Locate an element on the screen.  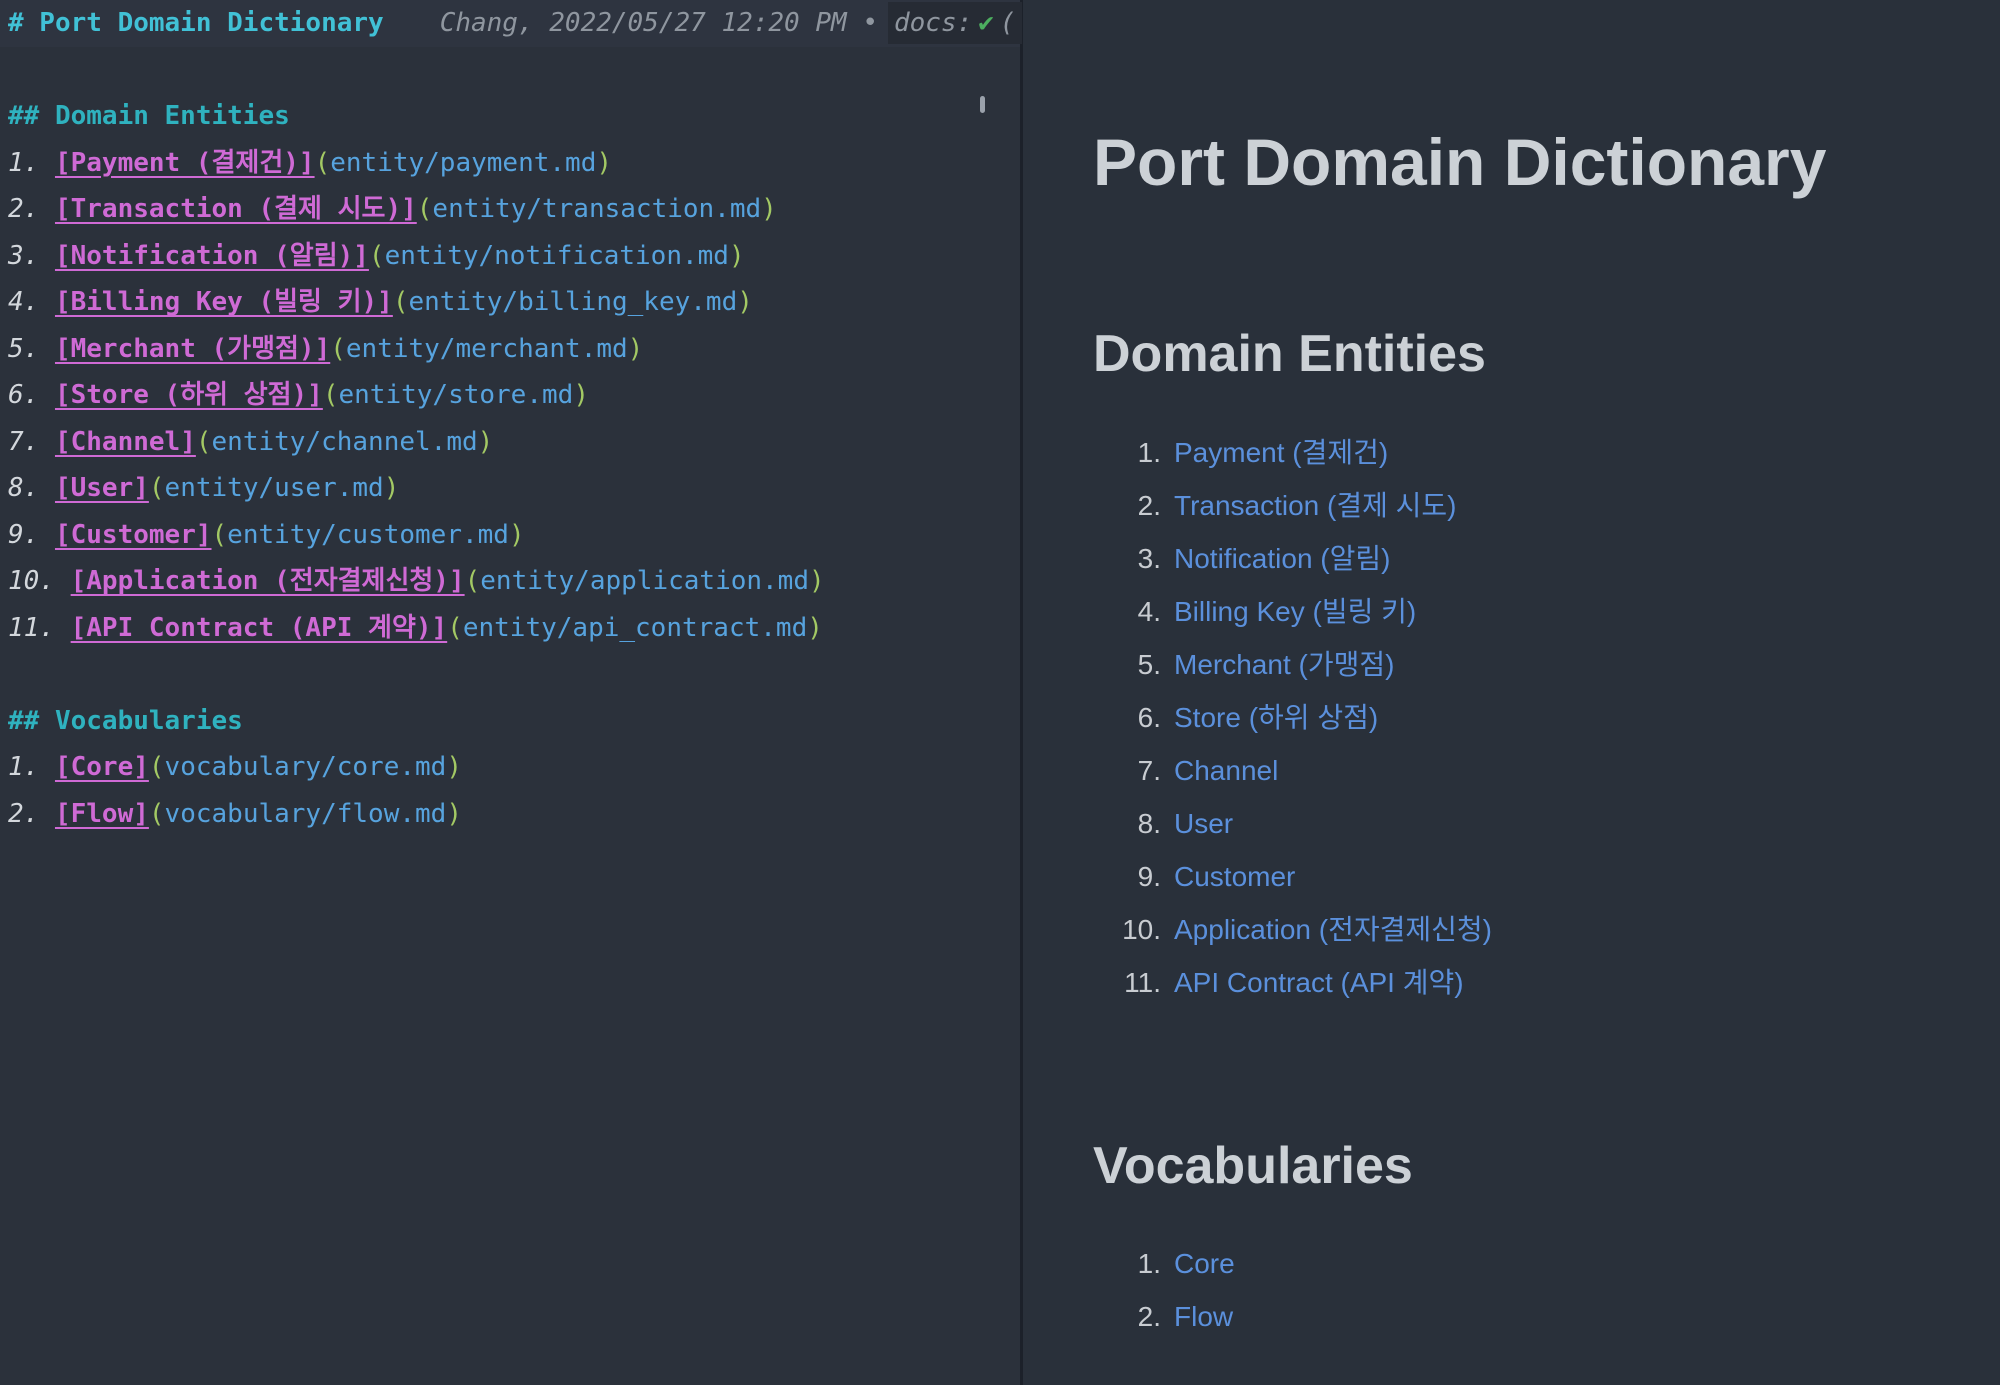
preview-link: Merchant (가맹점) is located at coordinates (1284, 664).